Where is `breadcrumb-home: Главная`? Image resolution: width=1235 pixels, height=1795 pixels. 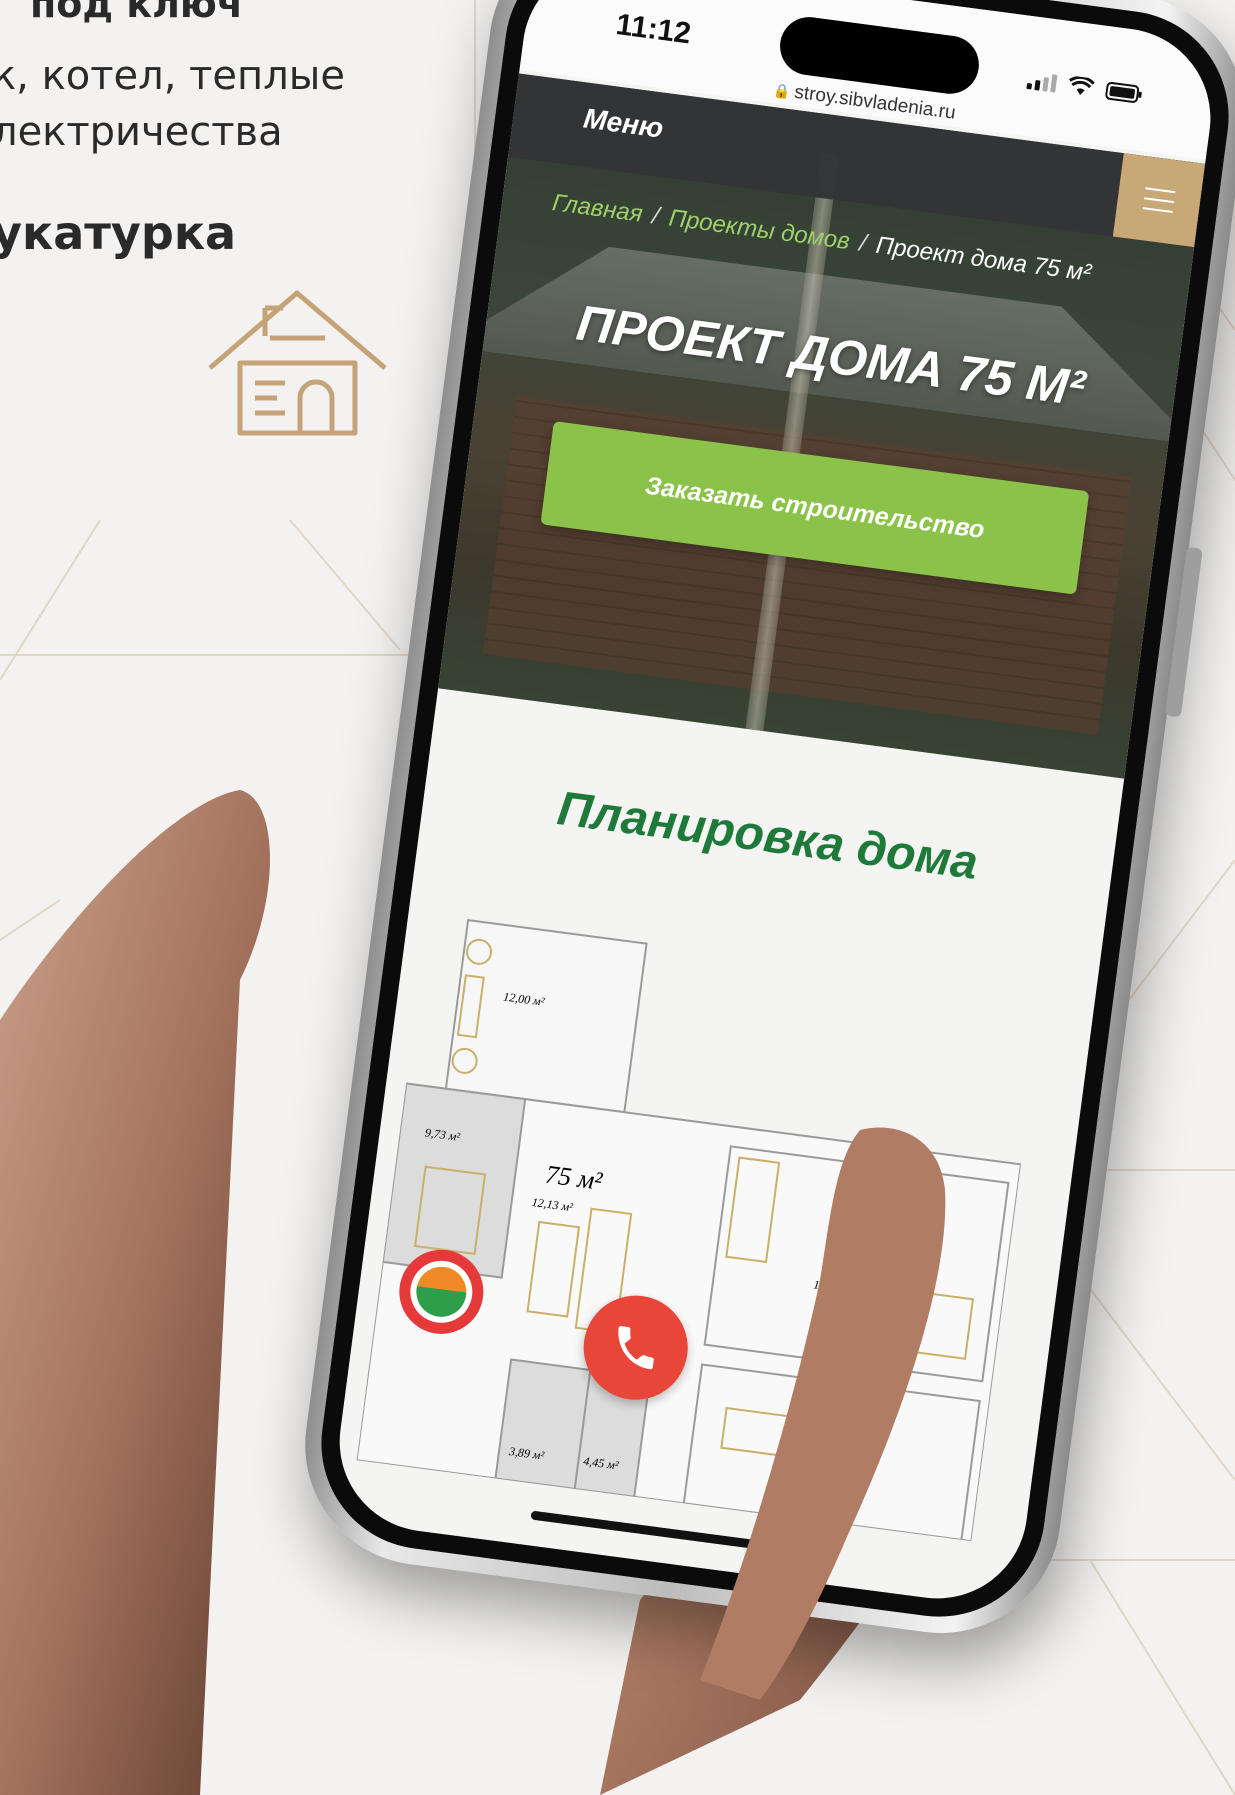
breadcrumb-home: Главная is located at coordinates (598, 208).